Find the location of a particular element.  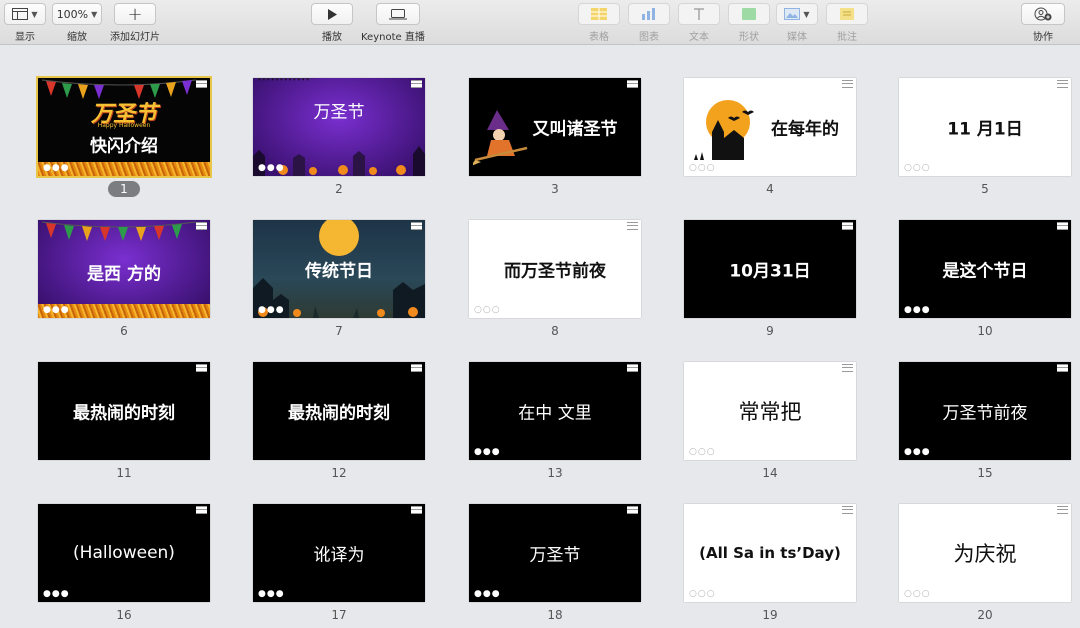

zoom-label: 缩放 is located at coordinates (77, 37).